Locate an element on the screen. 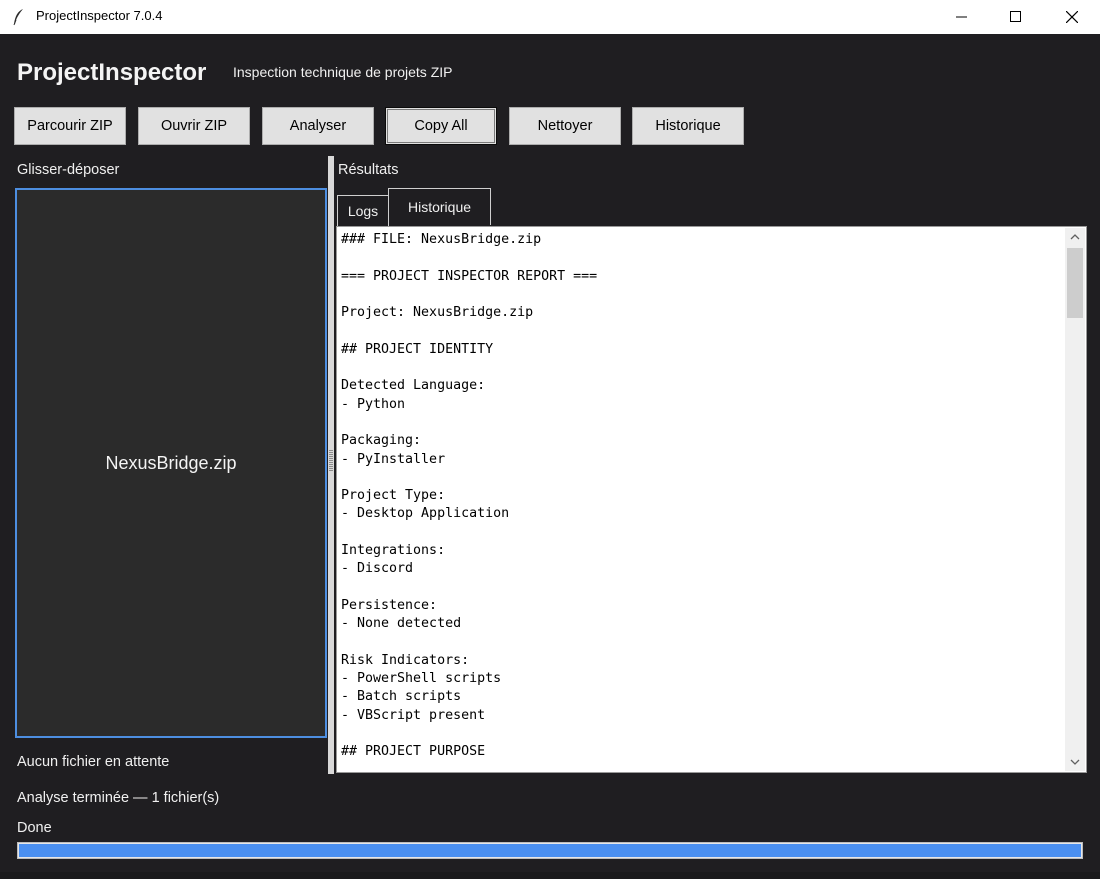 The image size is (1100, 879). tab-historique: Historique is located at coordinates (439, 206).